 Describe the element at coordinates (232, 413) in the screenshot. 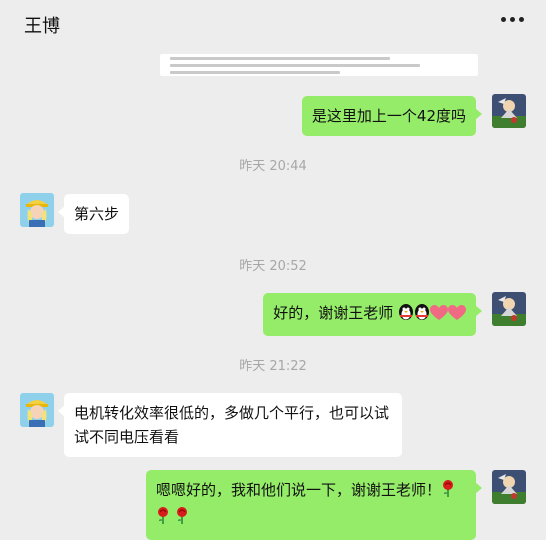

I see `message-text-line: 电机转化效率很低的，多做几个平行，也可以试` at that location.